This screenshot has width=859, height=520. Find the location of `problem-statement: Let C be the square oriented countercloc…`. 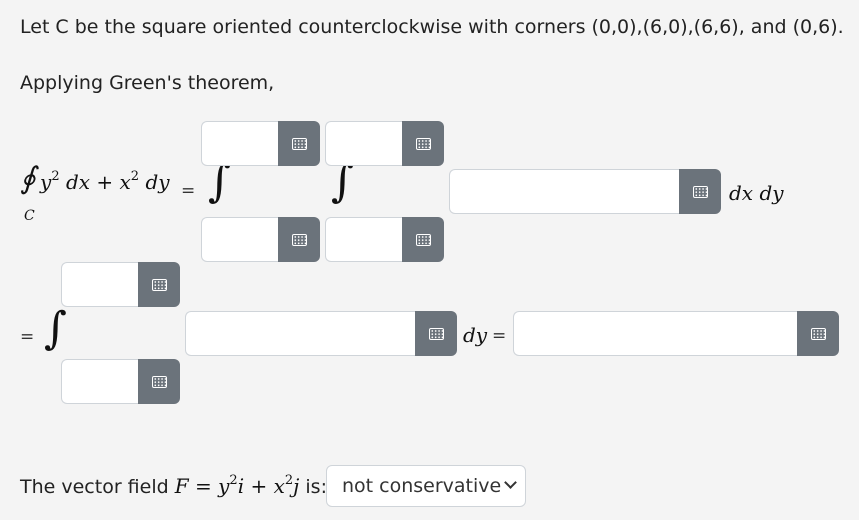

problem-statement: Let C be the square oriented countercloc… is located at coordinates (432, 27).